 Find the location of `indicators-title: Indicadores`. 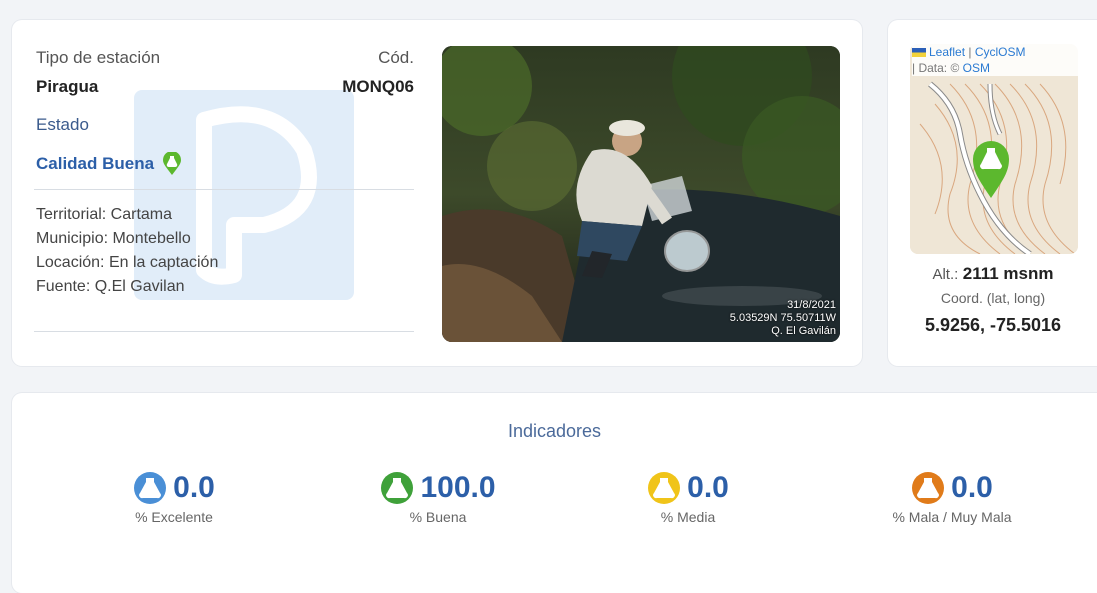

indicators-title: Indicadores is located at coordinates (554, 431).